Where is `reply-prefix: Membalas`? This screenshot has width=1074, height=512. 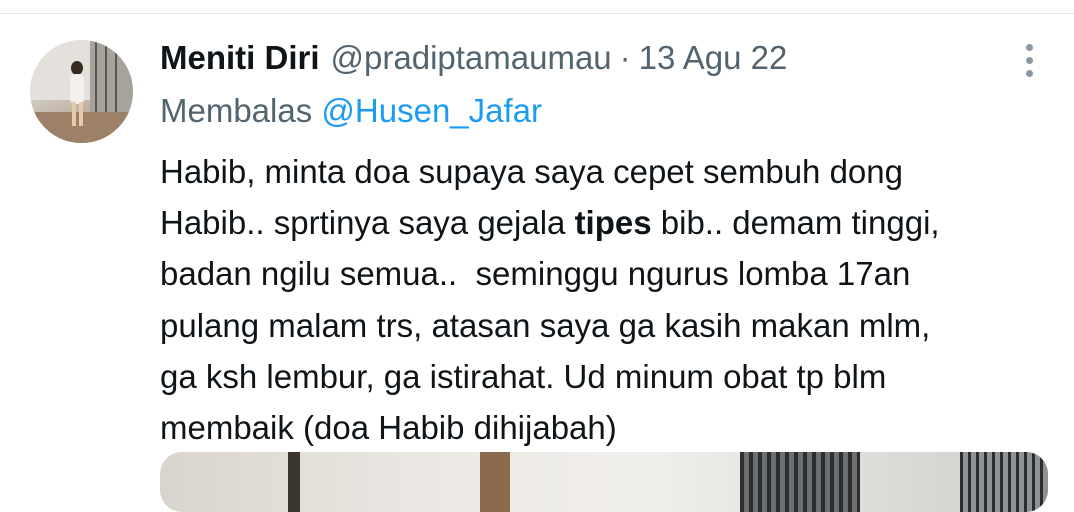 reply-prefix: Membalas is located at coordinates (236, 110).